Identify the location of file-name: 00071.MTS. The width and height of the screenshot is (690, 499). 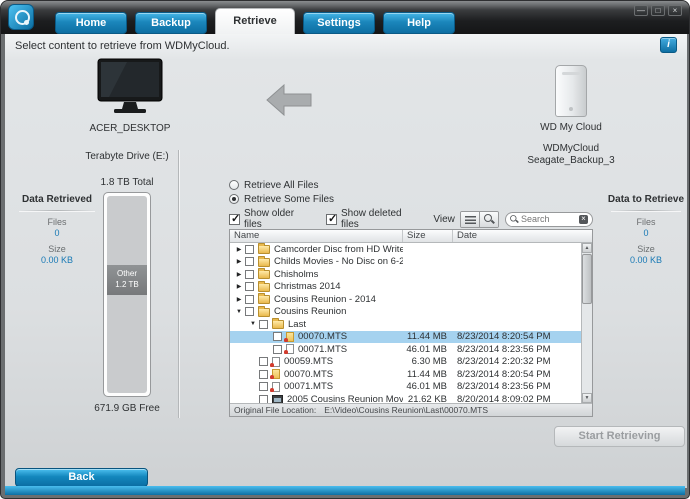
(309, 387).